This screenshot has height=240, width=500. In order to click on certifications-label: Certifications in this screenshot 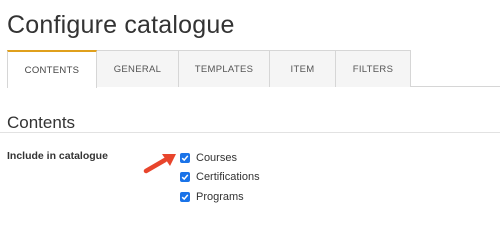, I will do `click(228, 177)`.